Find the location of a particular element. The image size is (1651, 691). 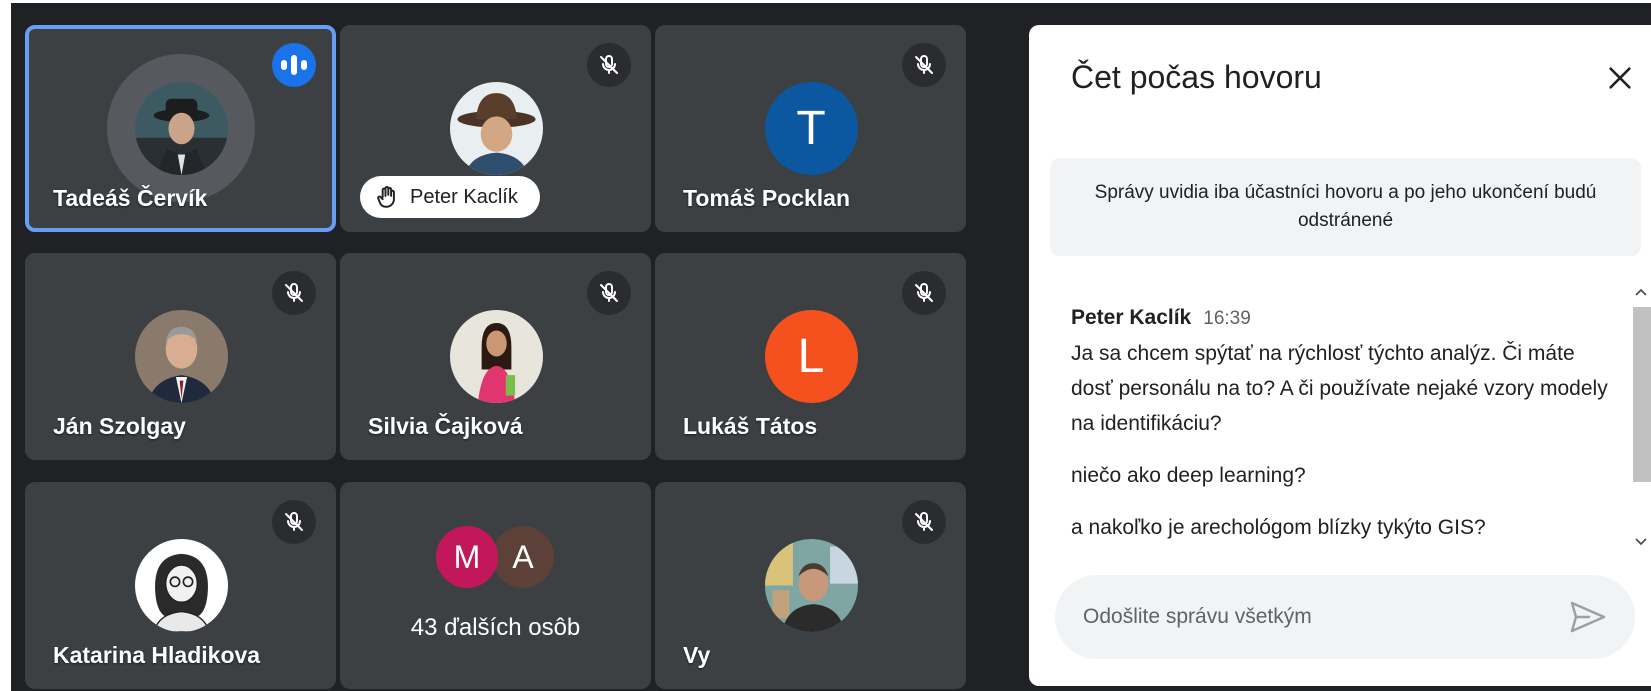

participant-name: Tadeáš Červík is located at coordinates (130, 198).